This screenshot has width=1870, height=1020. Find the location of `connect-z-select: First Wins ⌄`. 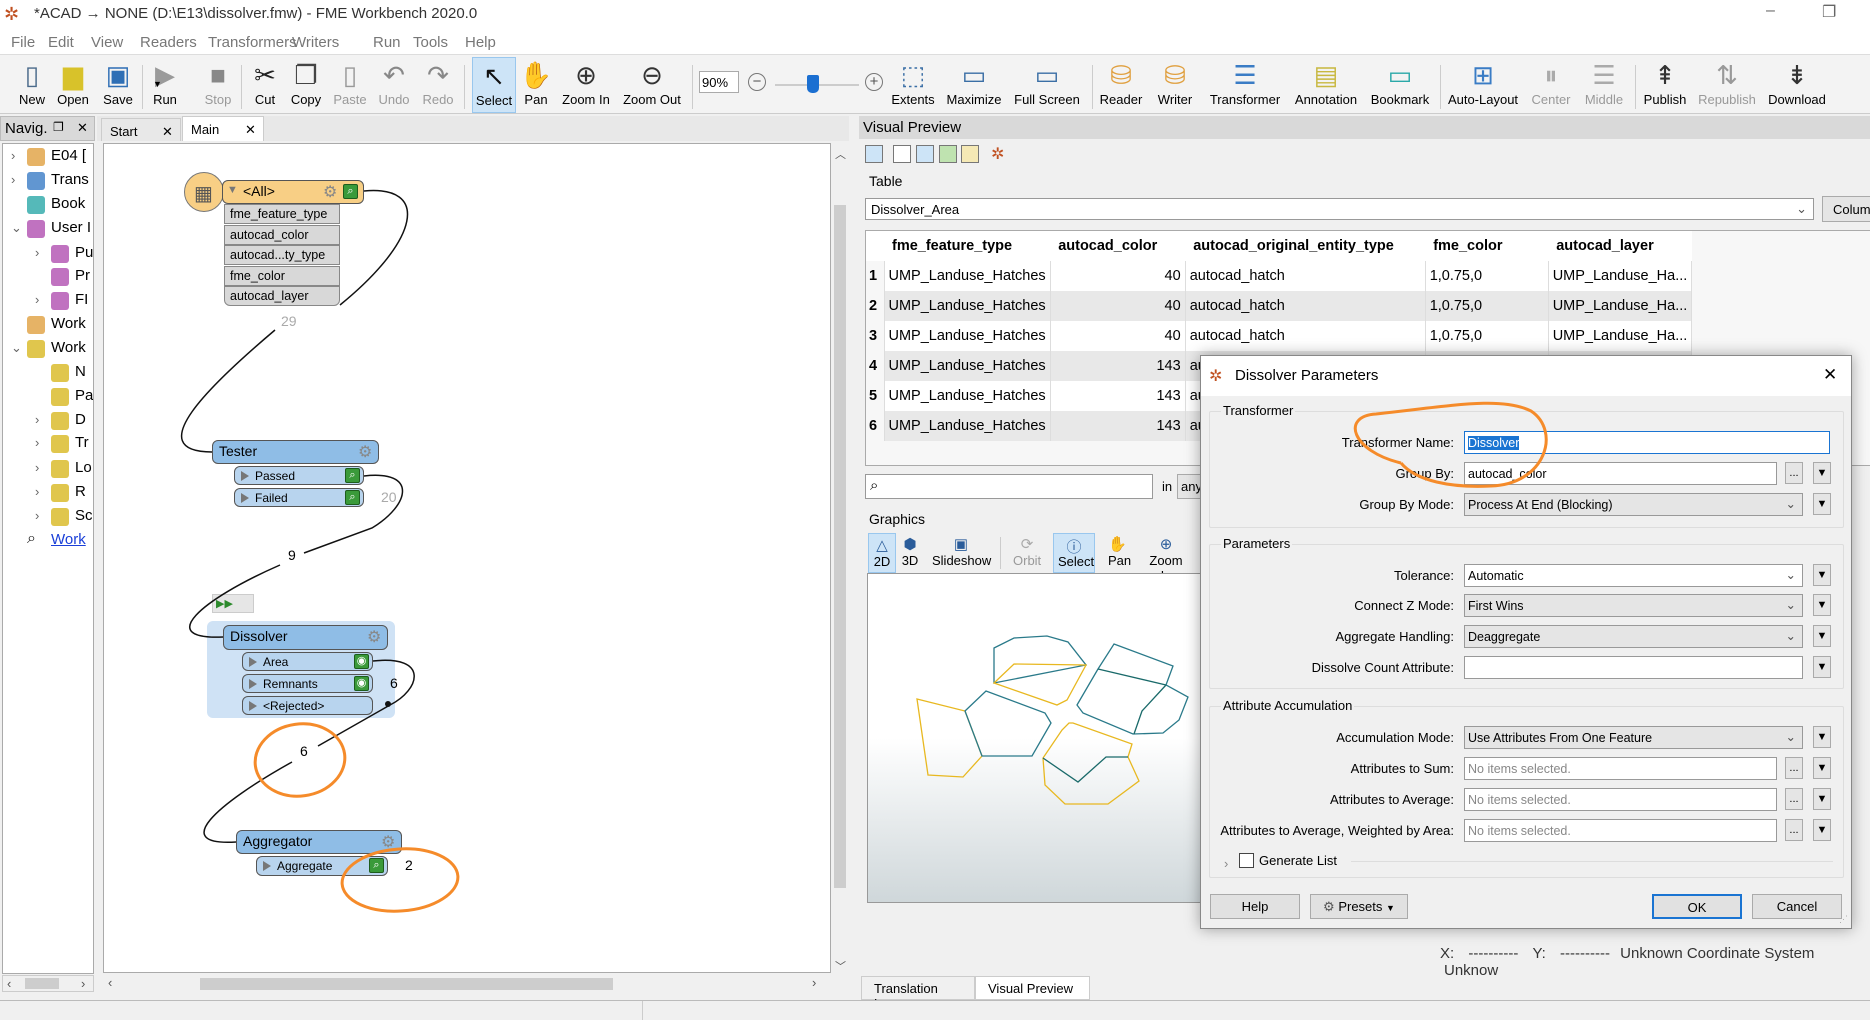

connect-z-select: First Wins ⌄ is located at coordinates (1633, 605).